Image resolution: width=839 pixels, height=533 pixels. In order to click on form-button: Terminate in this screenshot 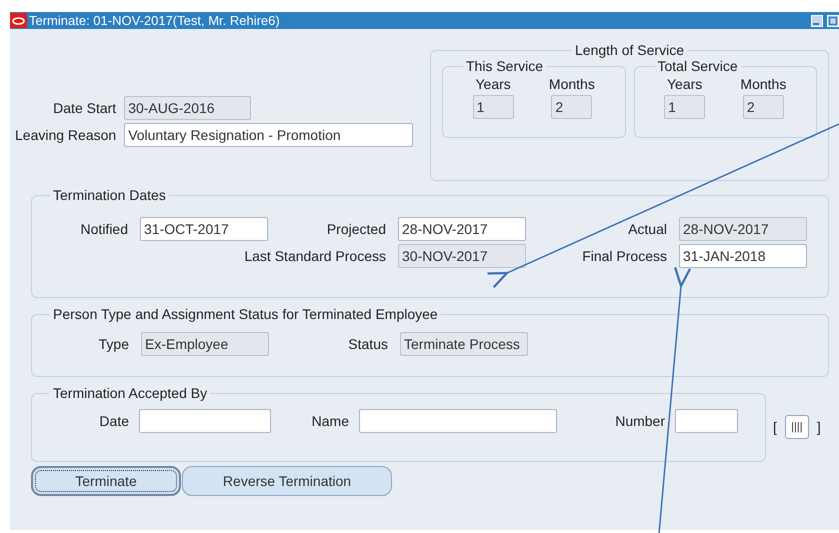, I will do `click(106, 481)`.